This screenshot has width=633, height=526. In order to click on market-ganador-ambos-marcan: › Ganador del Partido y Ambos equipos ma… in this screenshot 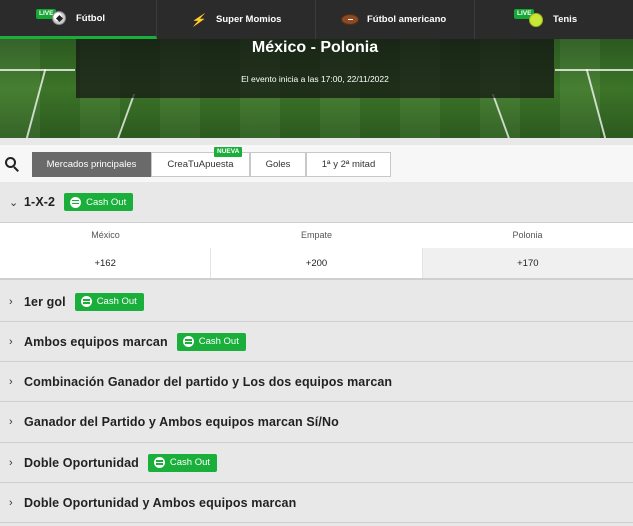, I will do `click(316, 422)`.